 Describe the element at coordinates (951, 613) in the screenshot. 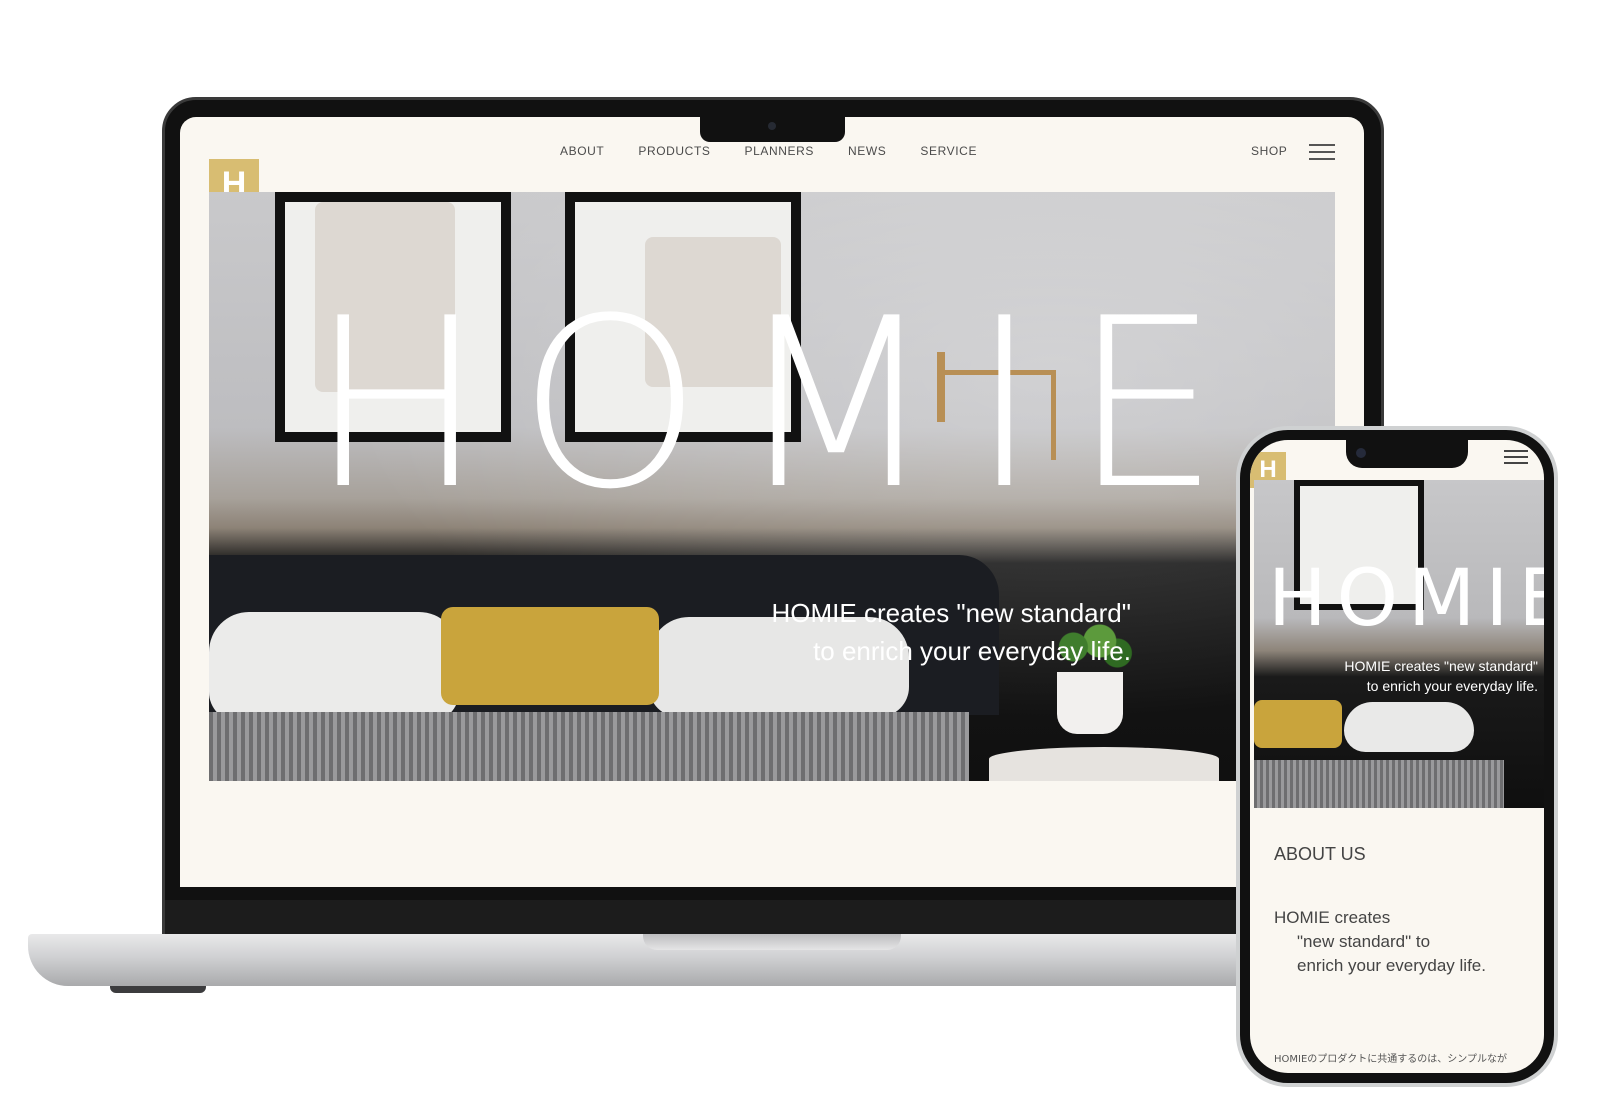

I see `hero-tagline-line: HOMIE creates "new standard"` at that location.